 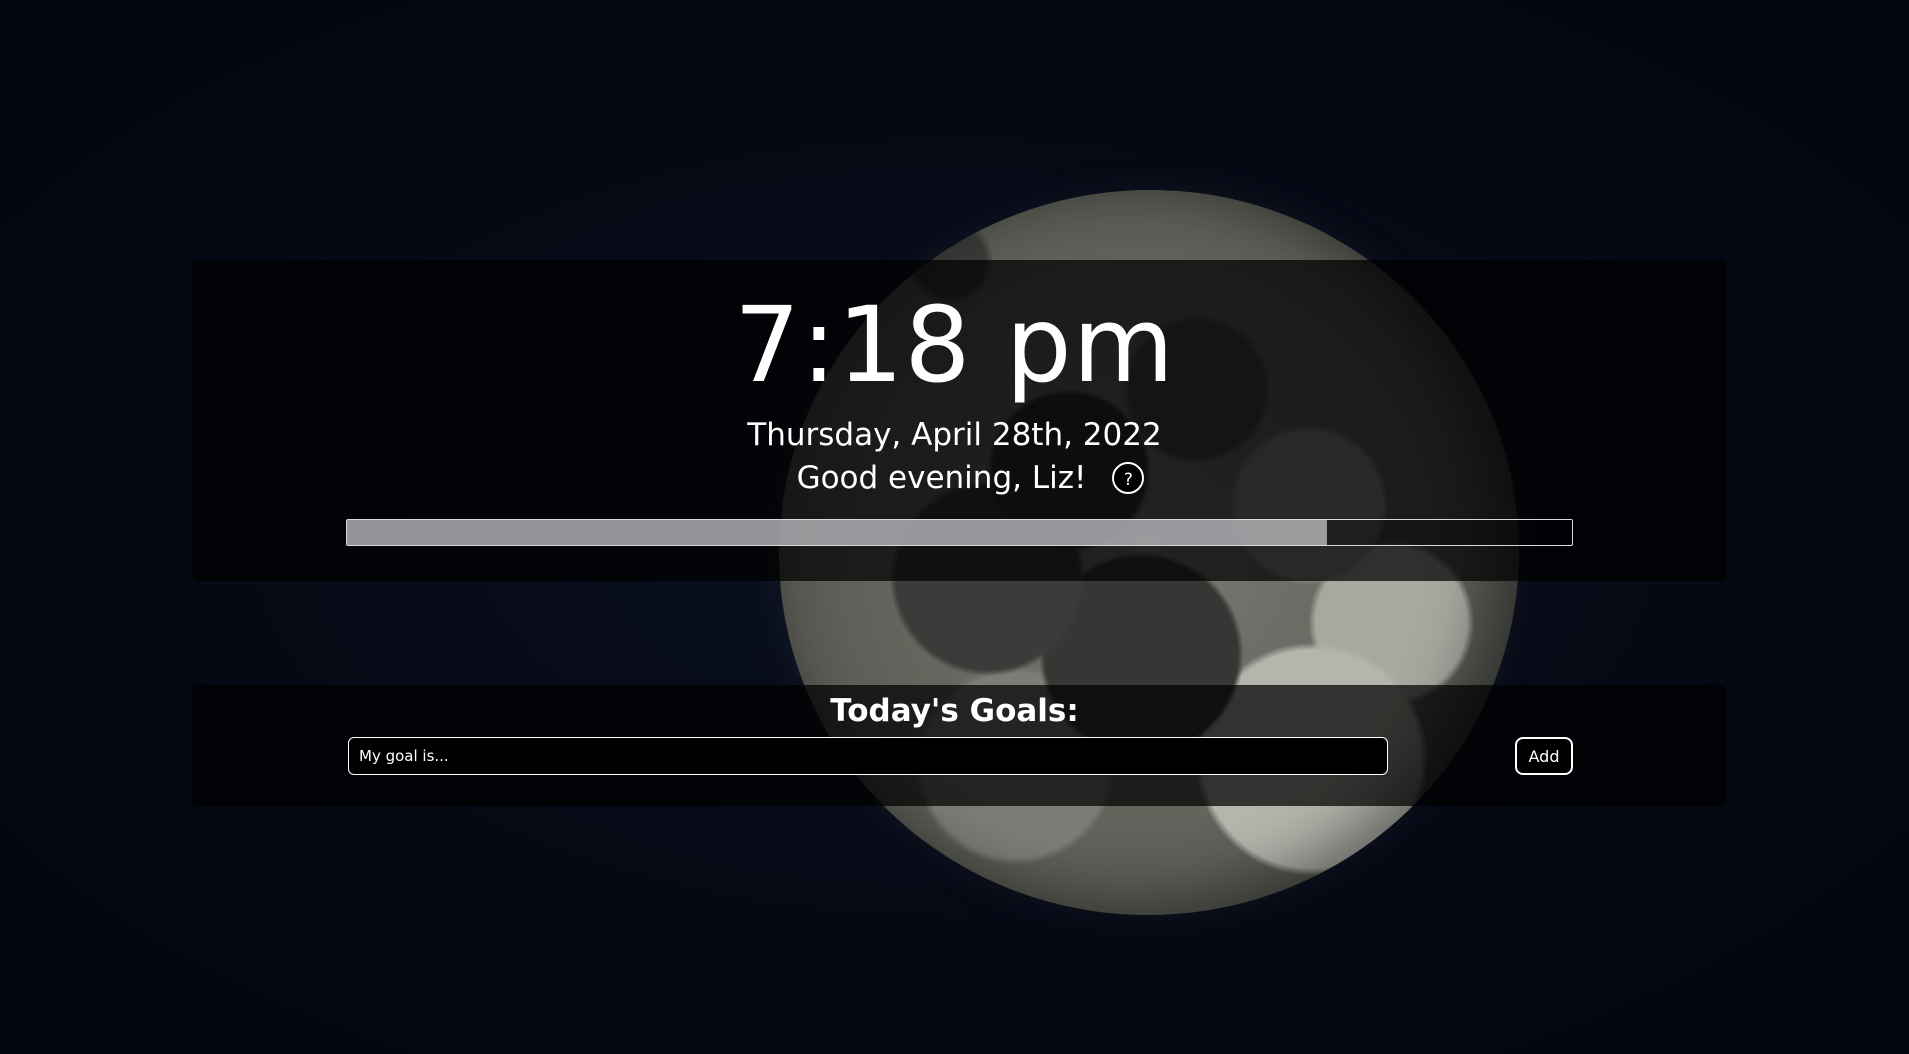 I want to click on greeting-text: Good evening, Liz!, so click(x=941, y=478).